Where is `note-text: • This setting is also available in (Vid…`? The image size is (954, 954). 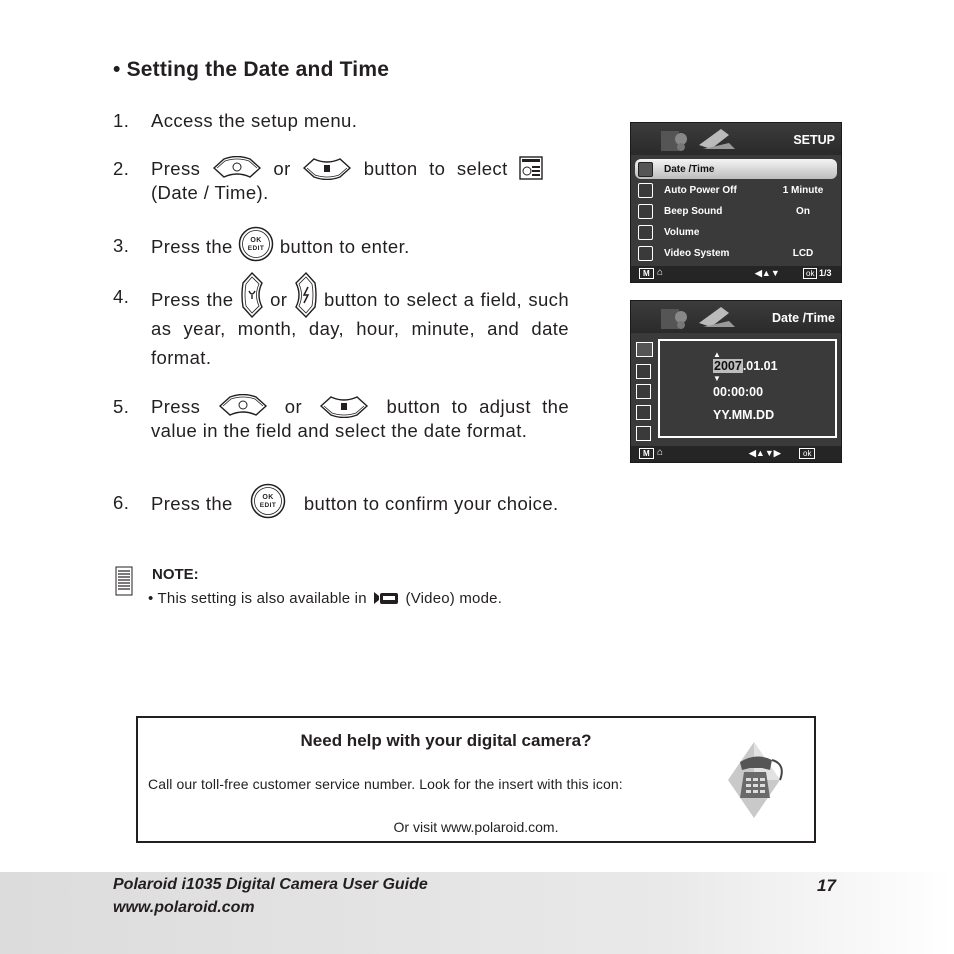 note-text: • This setting is also available in (Vid… is located at coordinates (325, 598).